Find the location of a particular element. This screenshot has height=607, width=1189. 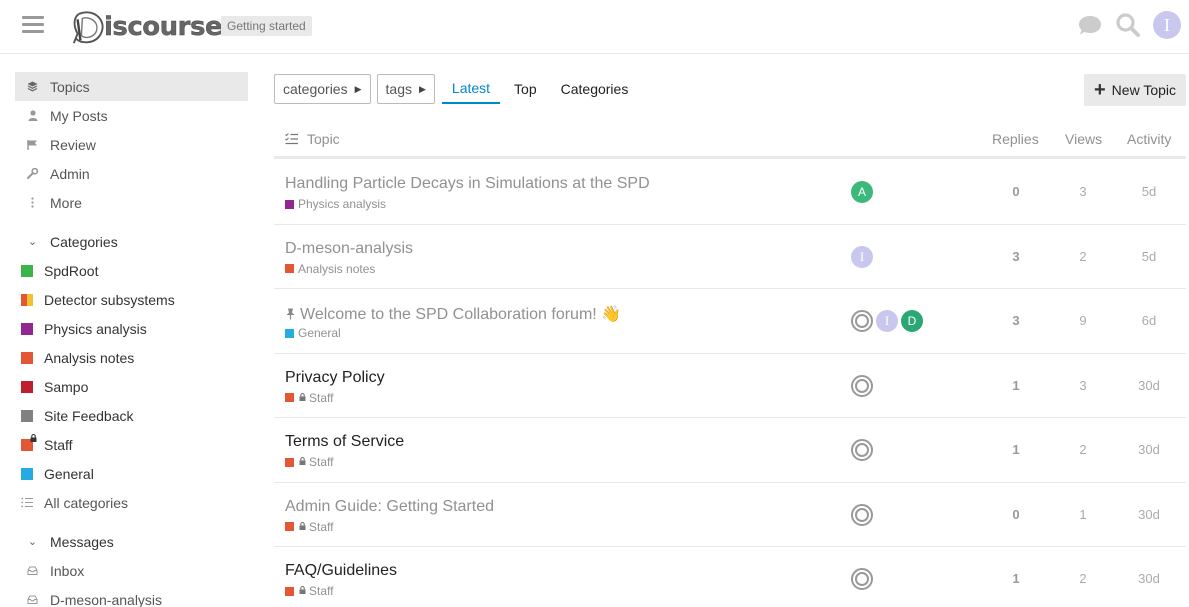

topic-column-header: Topic is located at coordinates (312, 139).